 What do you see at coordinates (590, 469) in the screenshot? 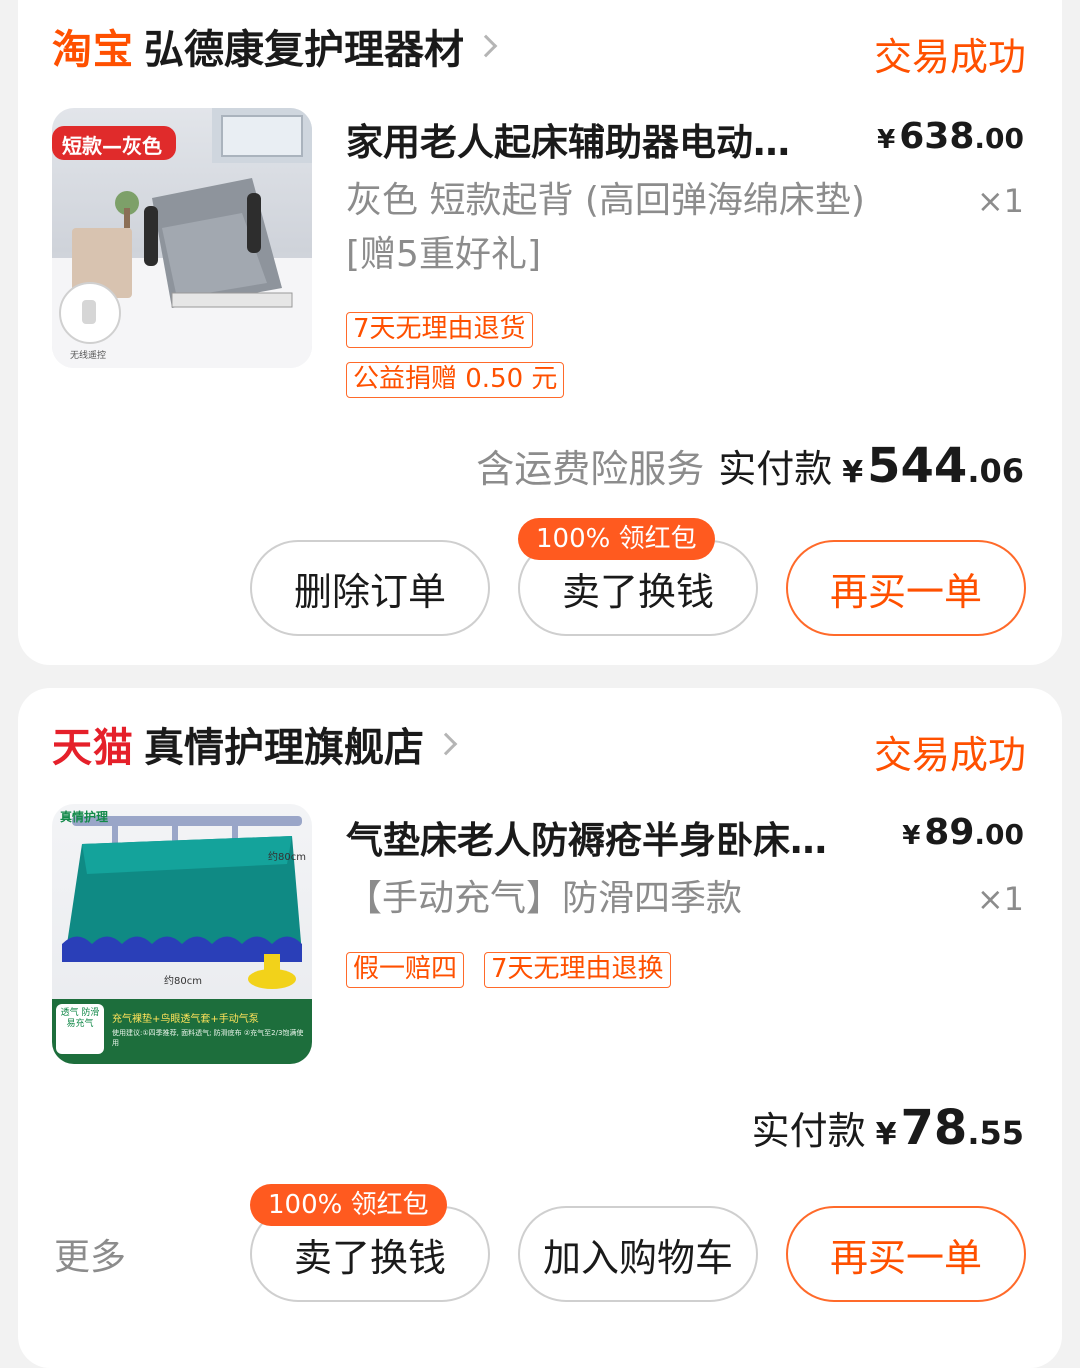
I see `insurance-note: 含运费险服务` at bounding box center [590, 469].